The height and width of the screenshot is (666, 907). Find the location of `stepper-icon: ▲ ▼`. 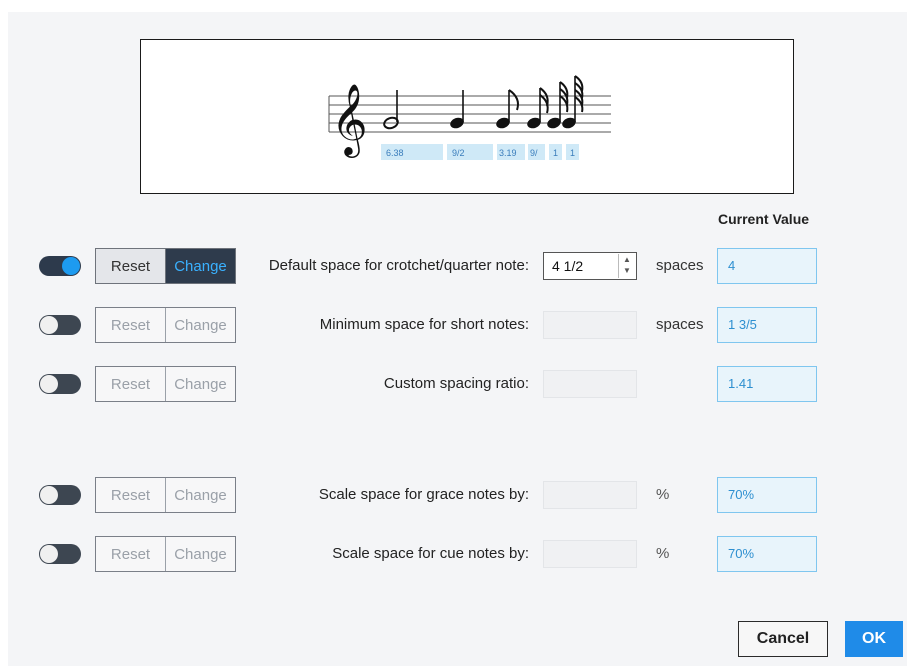

stepper-icon: ▲ ▼ is located at coordinates (626, 266).